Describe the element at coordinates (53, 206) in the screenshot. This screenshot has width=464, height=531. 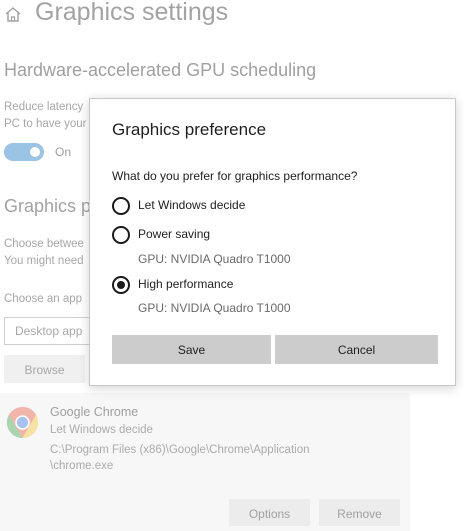
I see `graphics-preference-heading: Graphics pe` at that location.